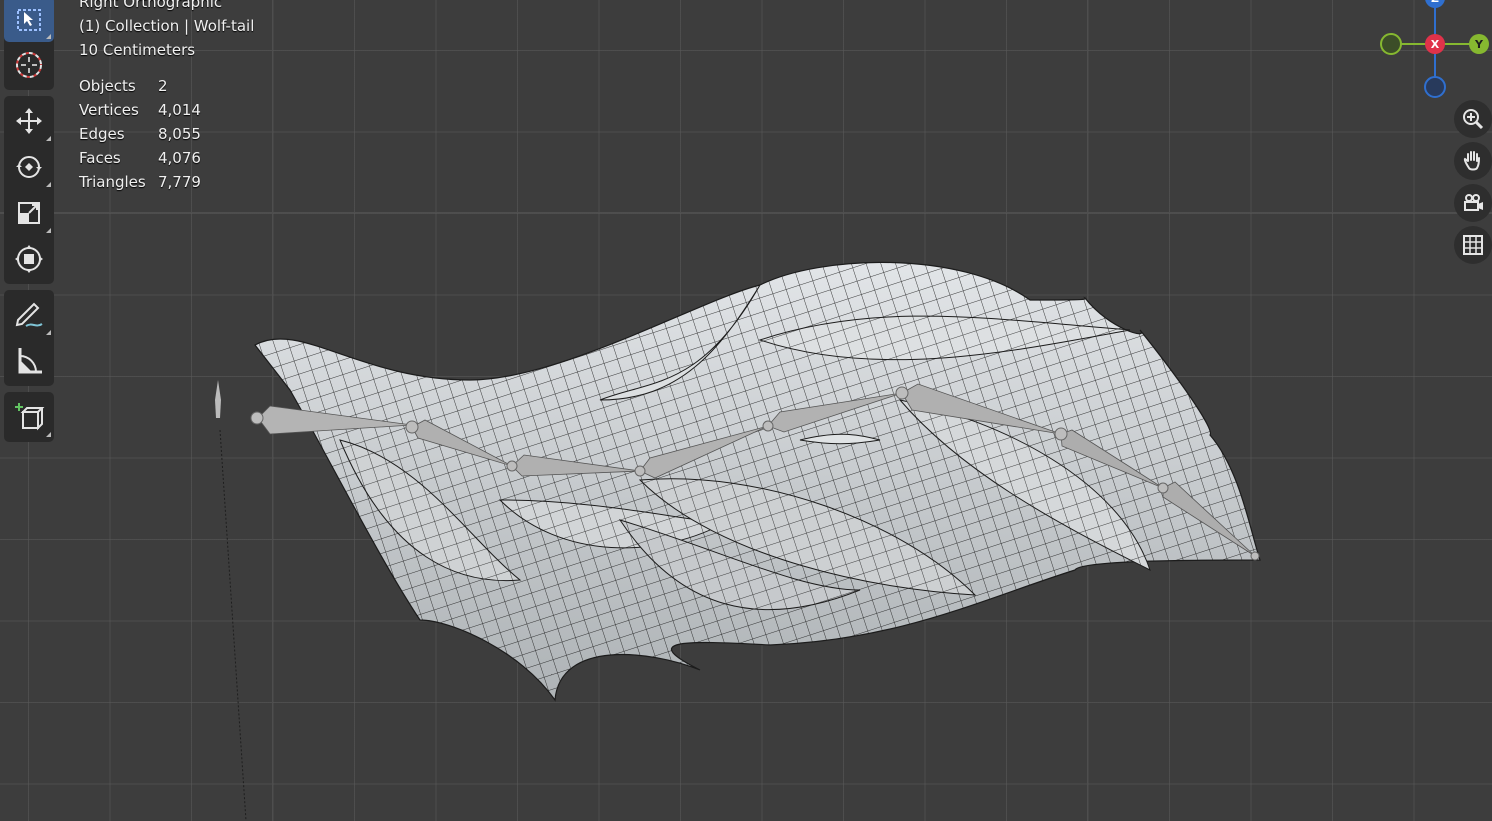 The height and width of the screenshot is (821, 1492). I want to click on stat-row: Edges 8,055, so click(140, 134).